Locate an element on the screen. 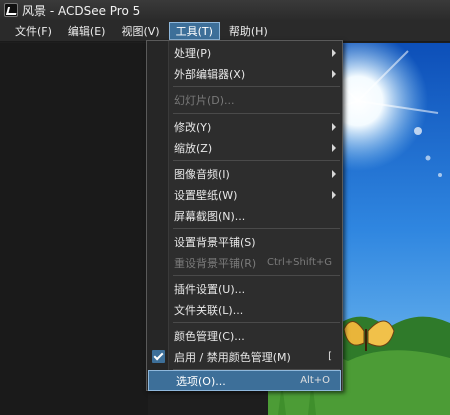 The width and height of the screenshot is (450, 415). window-title: 风景 - ACDSee Pro 5 is located at coordinates (81, 10).